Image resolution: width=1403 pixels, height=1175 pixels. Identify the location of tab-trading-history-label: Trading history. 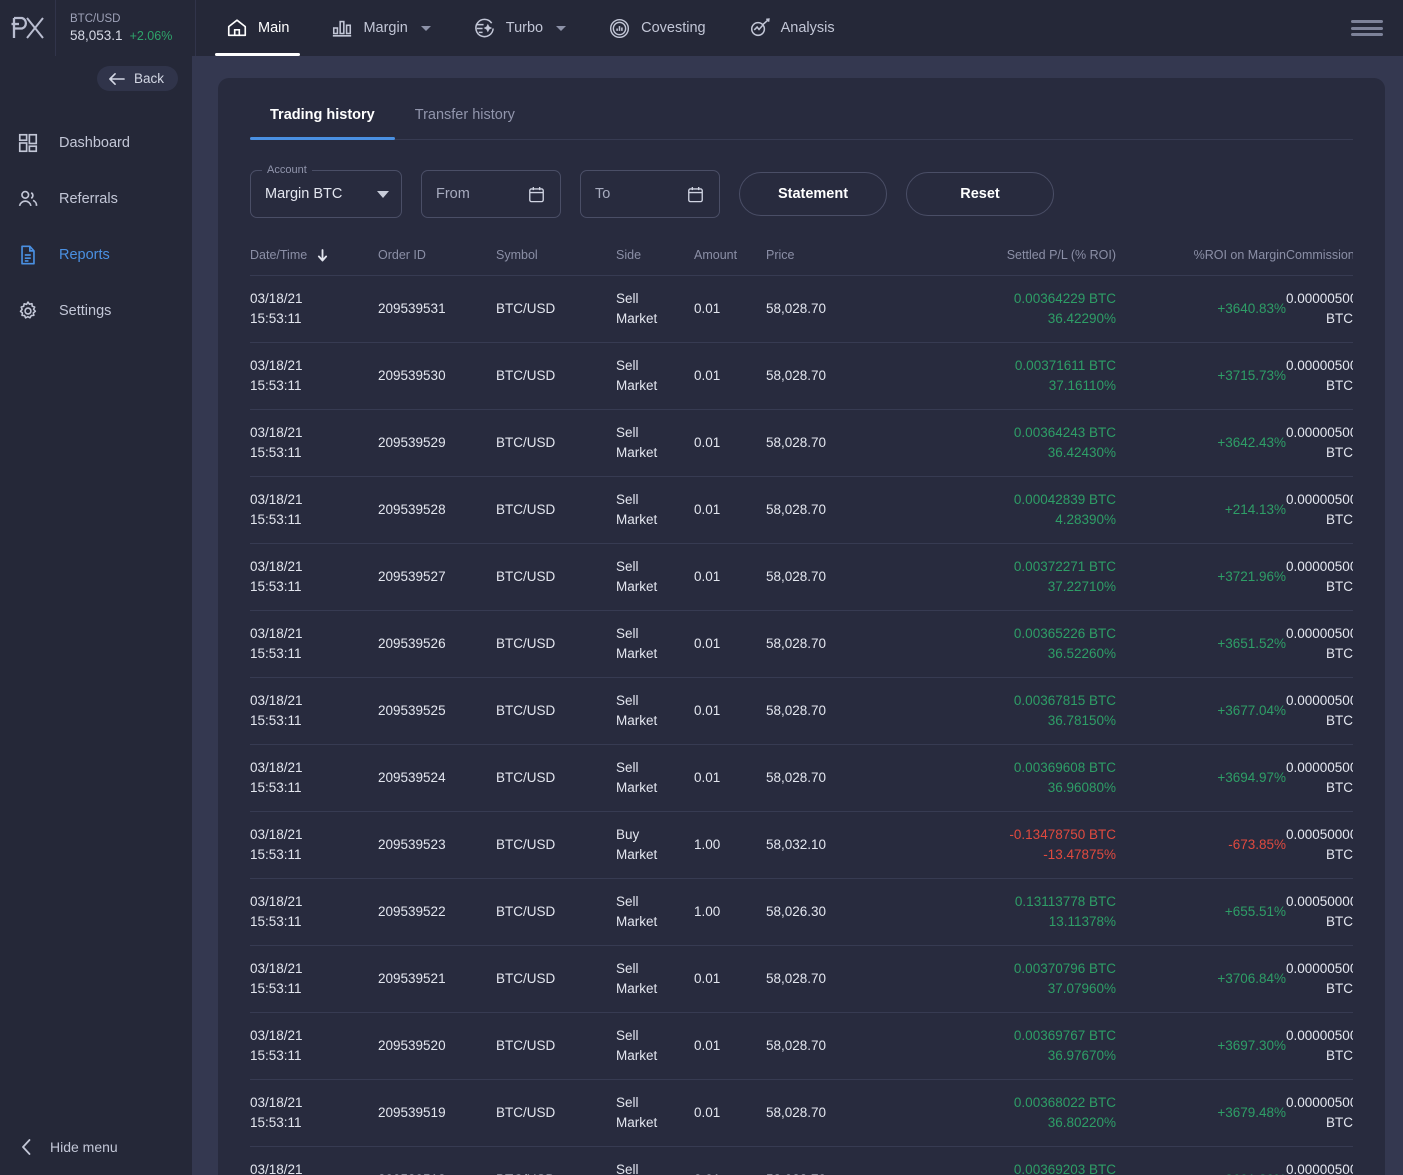
(322, 115).